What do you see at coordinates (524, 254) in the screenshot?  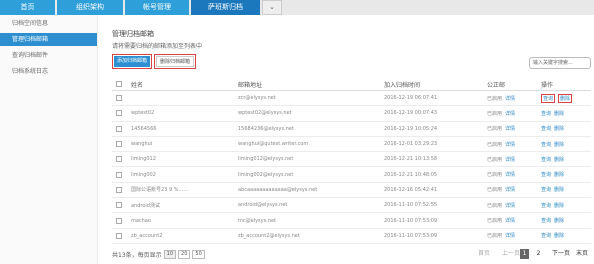 I see `page-1-button: 1` at bounding box center [524, 254].